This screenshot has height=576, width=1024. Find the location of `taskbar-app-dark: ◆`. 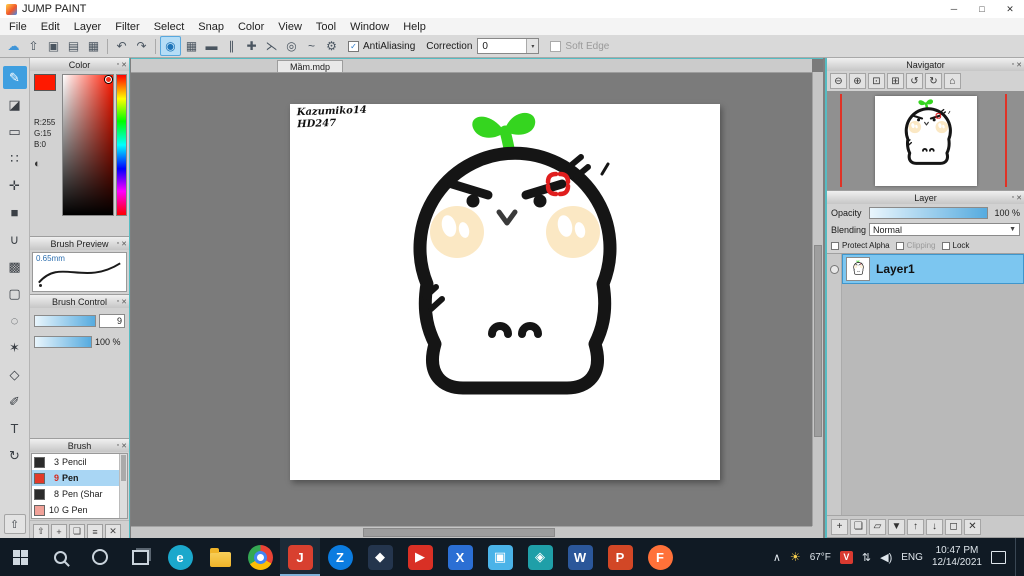

taskbar-app-dark: ◆ is located at coordinates (380, 557).